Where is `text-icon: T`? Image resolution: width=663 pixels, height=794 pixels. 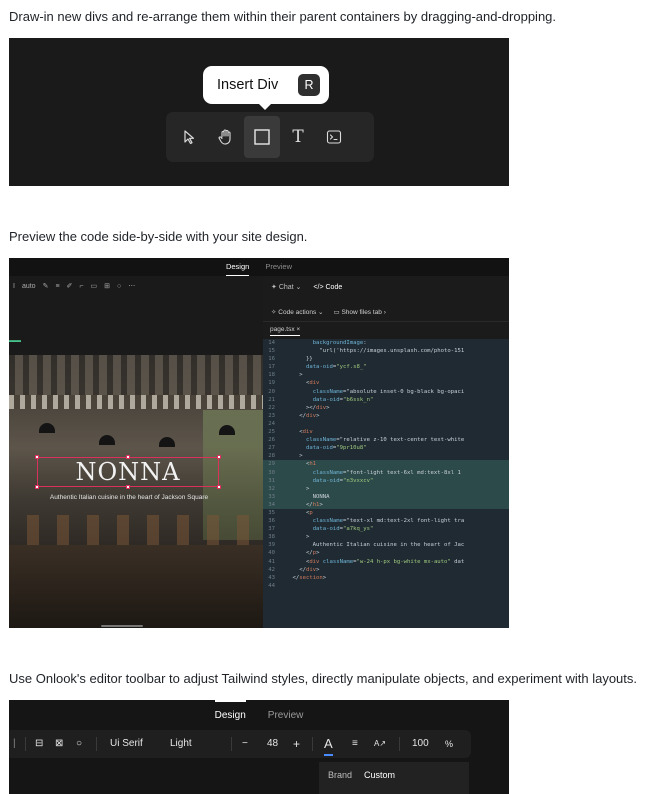 text-icon: T is located at coordinates (298, 137).